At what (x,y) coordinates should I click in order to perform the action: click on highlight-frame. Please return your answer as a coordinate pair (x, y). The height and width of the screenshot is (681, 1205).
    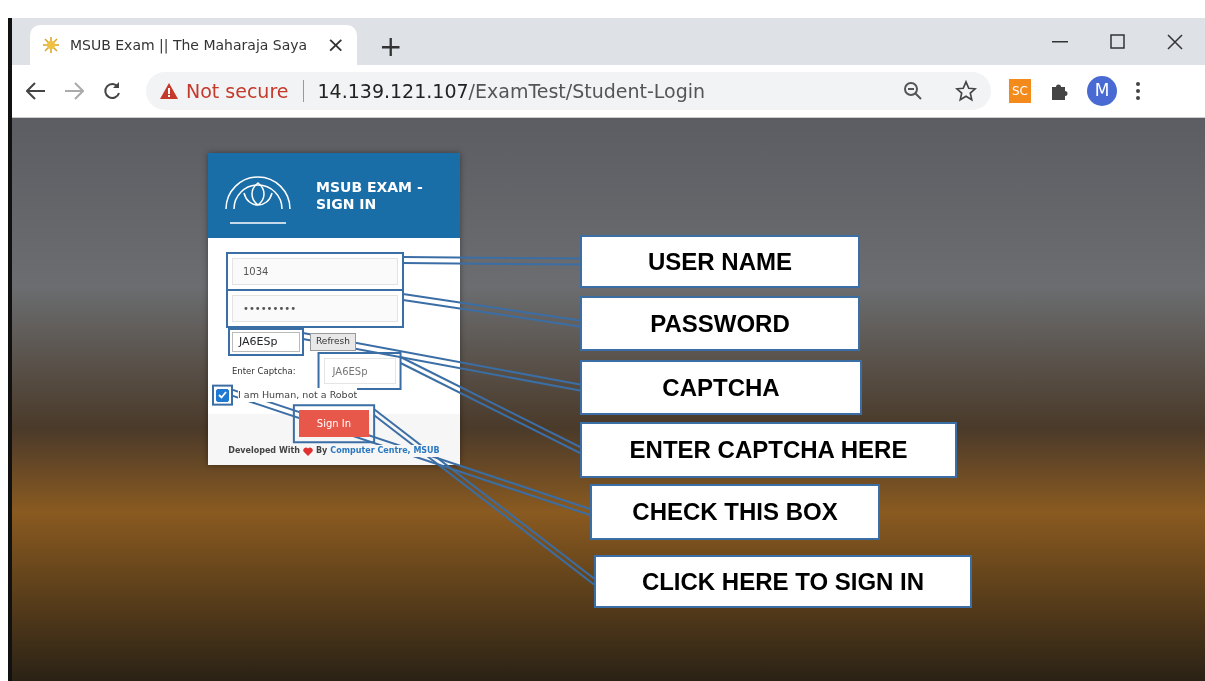
    Looking at the image, I should click on (222, 395).